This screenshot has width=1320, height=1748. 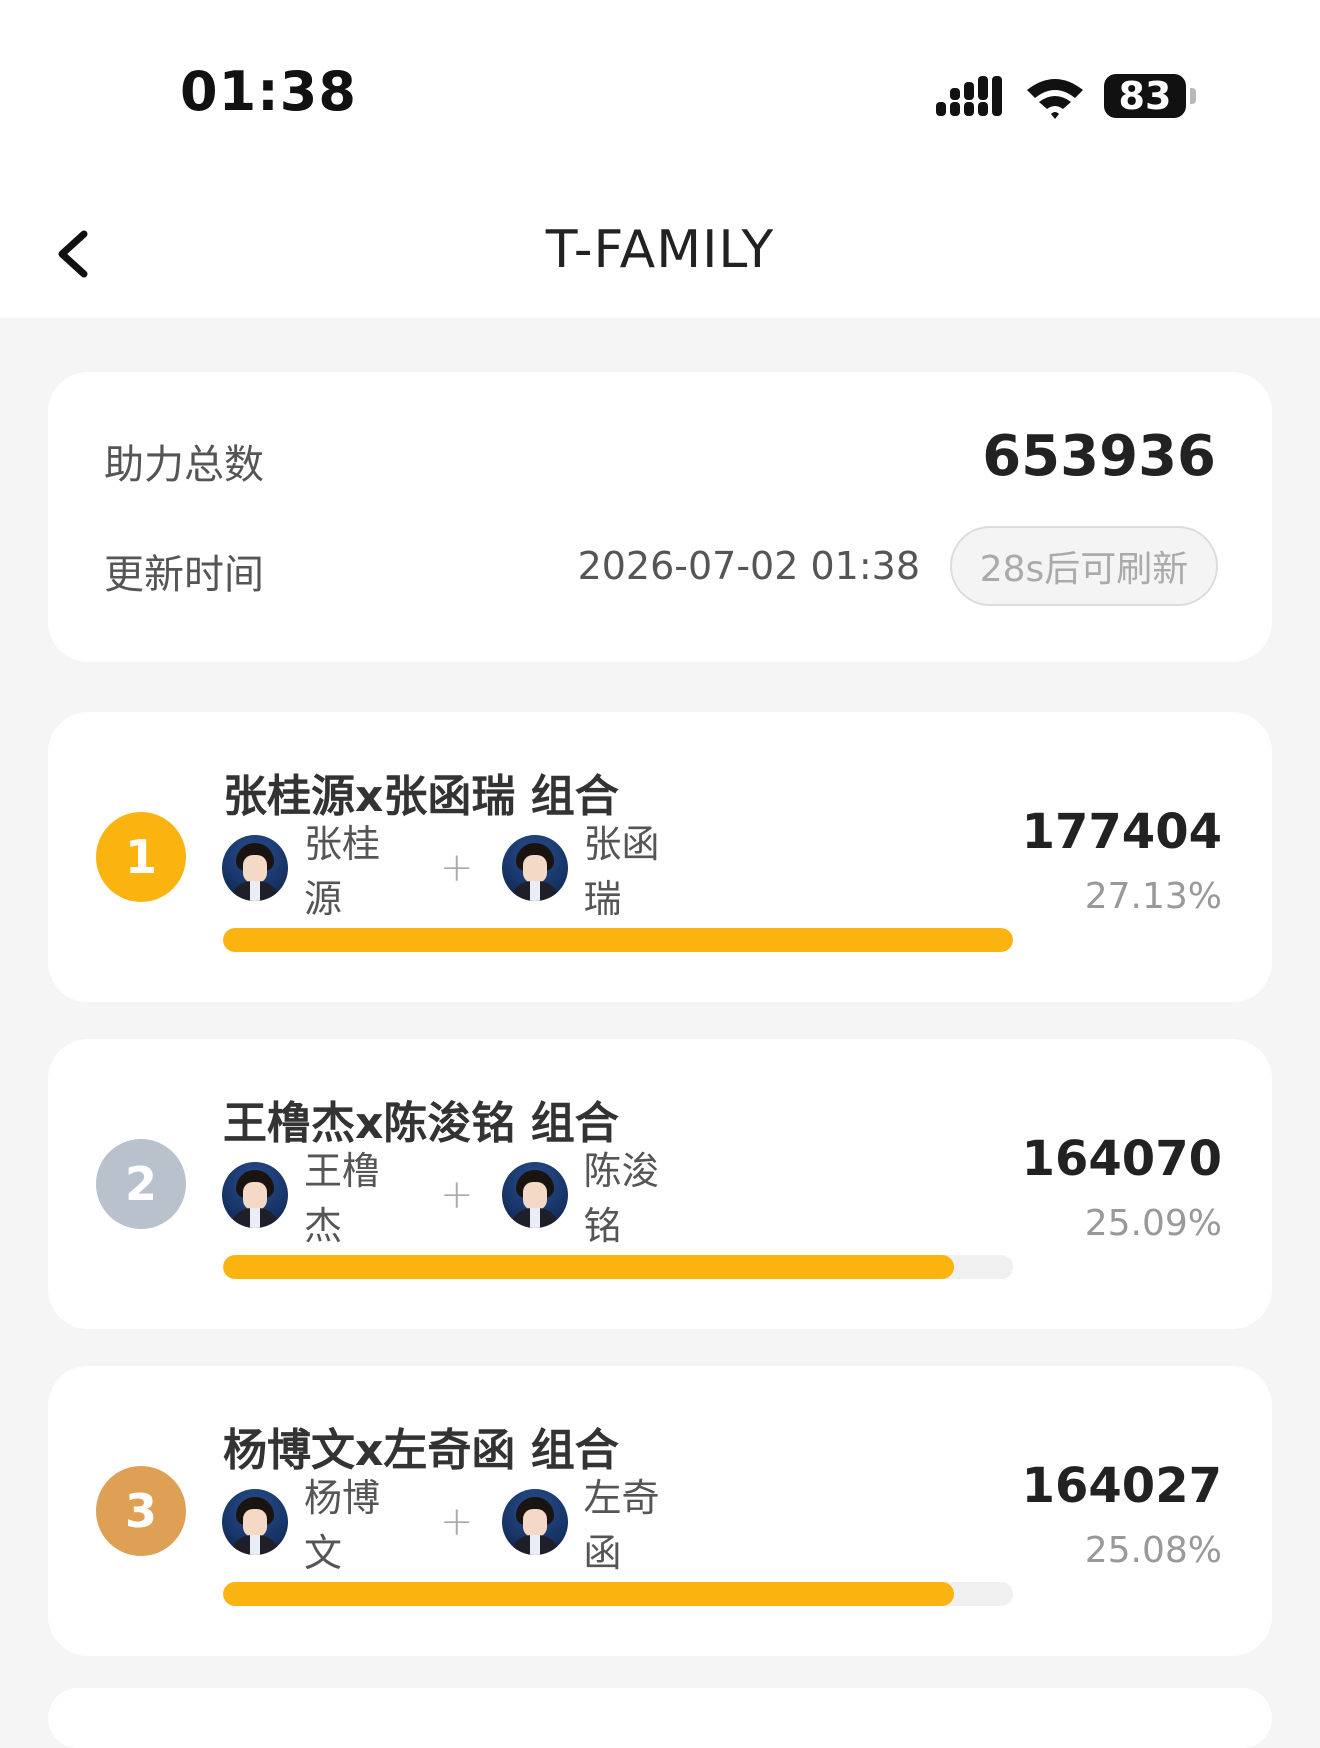 What do you see at coordinates (1121, 832) in the screenshot?
I see `vote-count: 177404` at bounding box center [1121, 832].